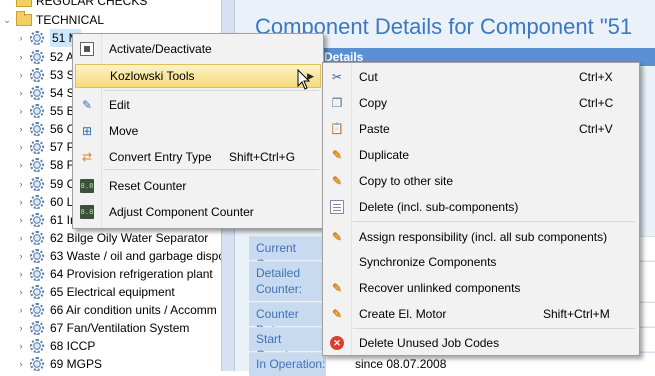 This screenshot has height=376, width=655. I want to click on tree-folder: ⌄ TECHNICAL, so click(110, 20).